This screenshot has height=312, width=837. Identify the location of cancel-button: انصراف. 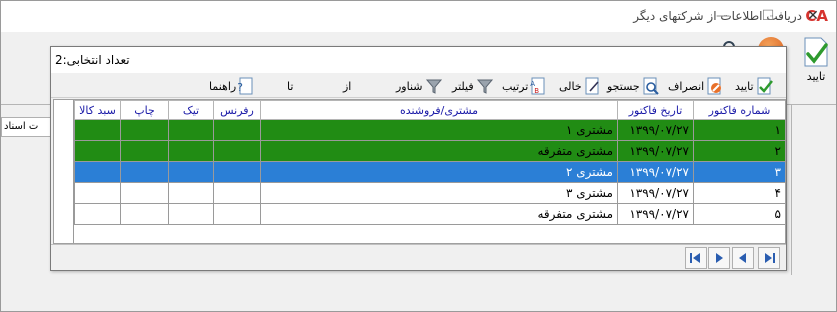
(696, 86).